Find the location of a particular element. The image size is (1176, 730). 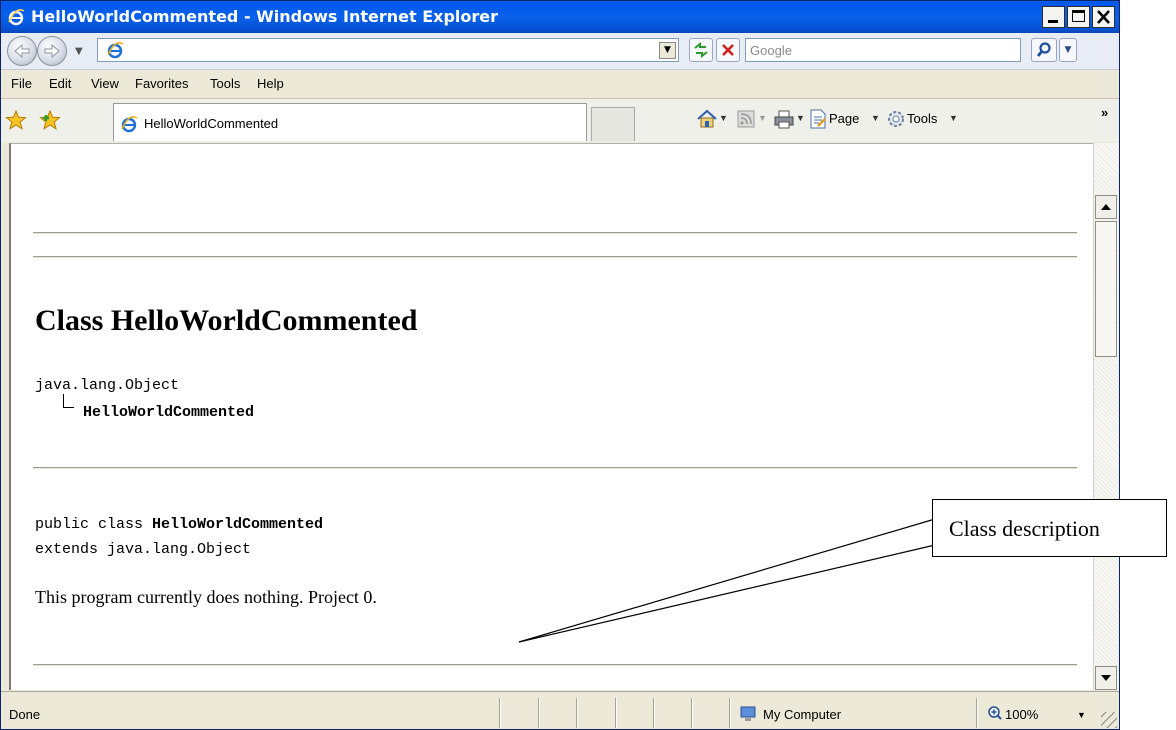

tools-gear-icon is located at coordinates (896, 119).